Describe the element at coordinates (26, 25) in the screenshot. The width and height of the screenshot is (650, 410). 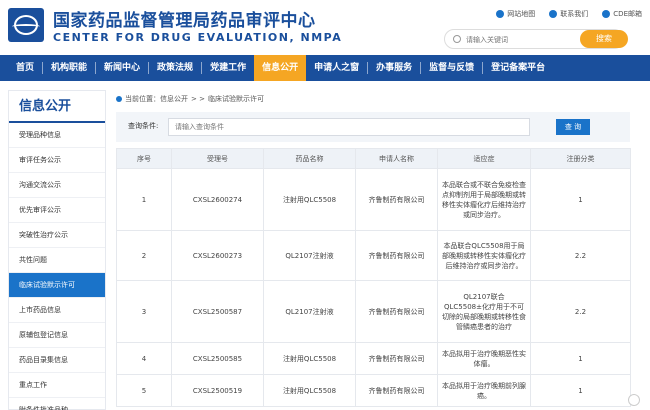
I see `cde-logo-icon` at that location.